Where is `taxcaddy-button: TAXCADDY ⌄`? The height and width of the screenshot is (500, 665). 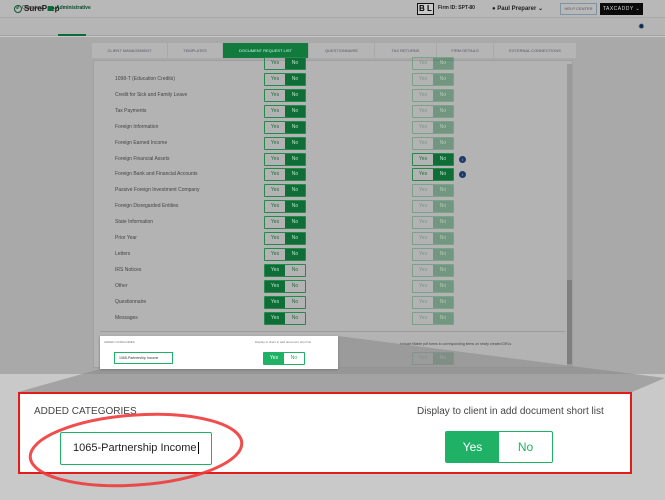 taxcaddy-button: TAXCADDY ⌄ is located at coordinates (621, 9).